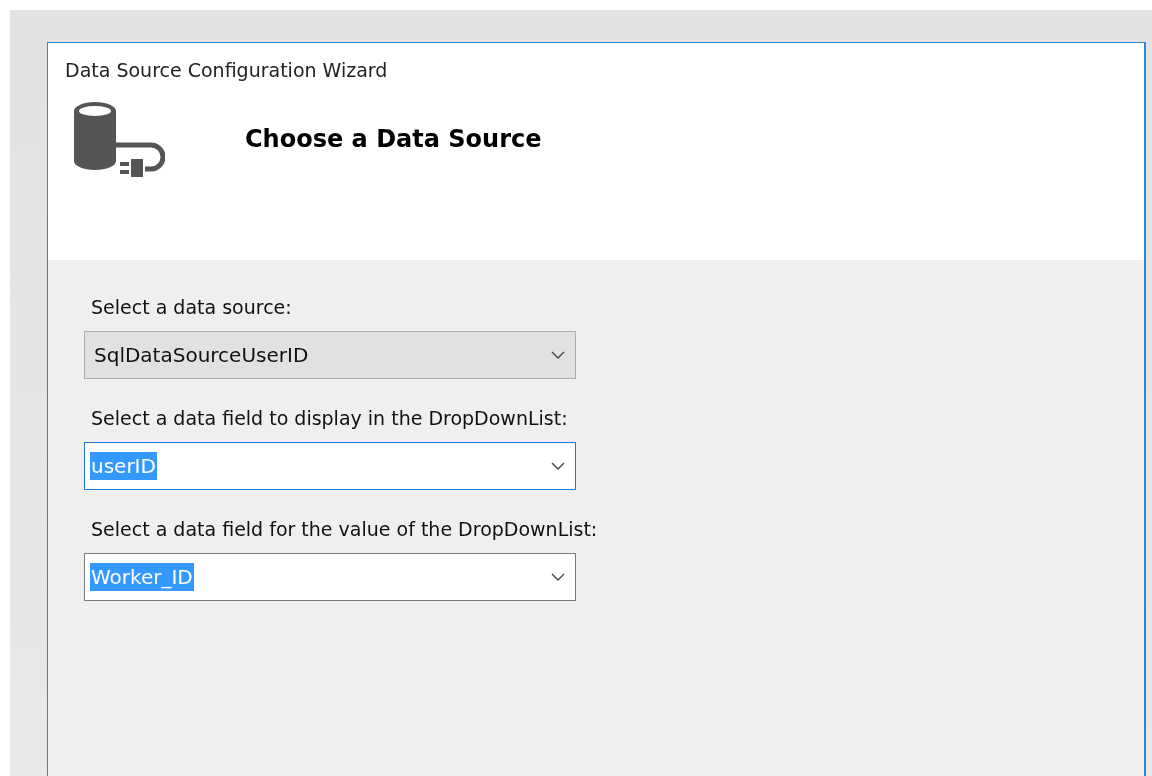 The image size is (1152, 776). I want to click on dropdown-value: SqlDataSourceUserID, so click(201, 355).